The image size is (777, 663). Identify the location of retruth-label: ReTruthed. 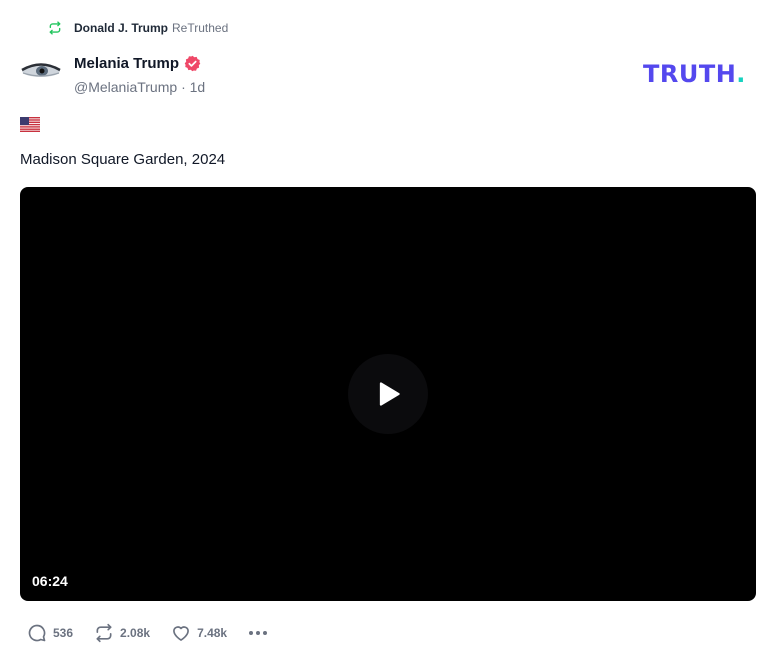
(200, 28).